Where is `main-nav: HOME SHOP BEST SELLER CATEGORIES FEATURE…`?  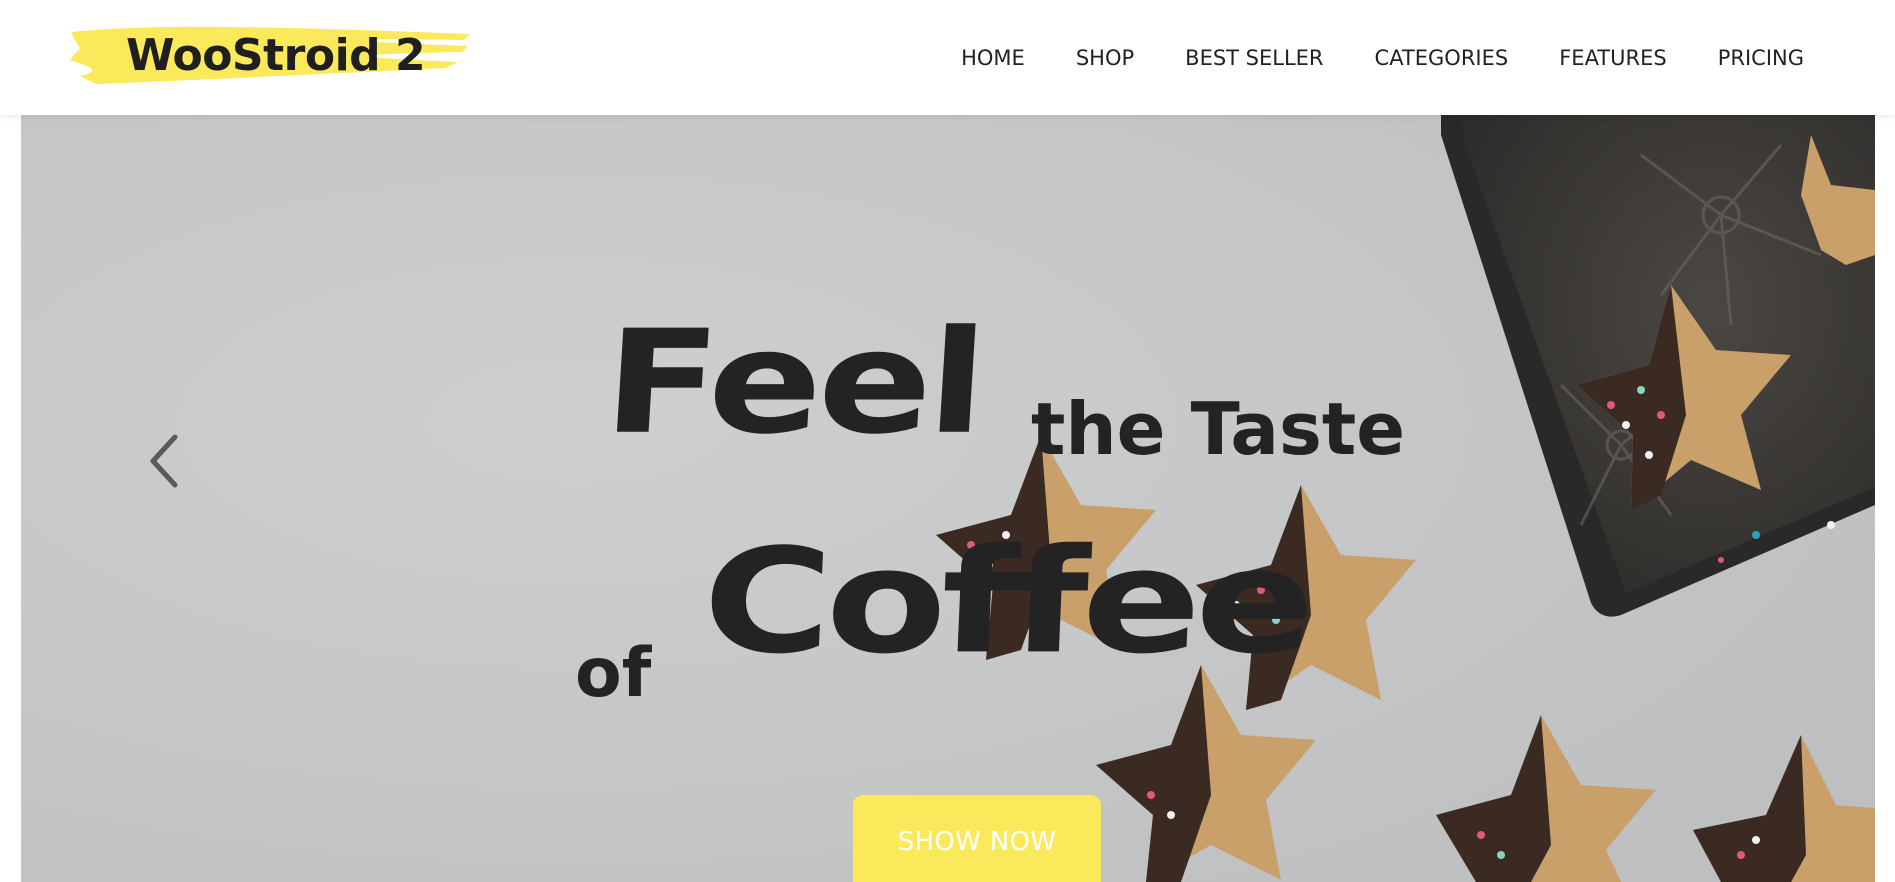
main-nav: HOME SHOP BEST SELLER CATEGORIES FEATURE… is located at coordinates (1357, 57).